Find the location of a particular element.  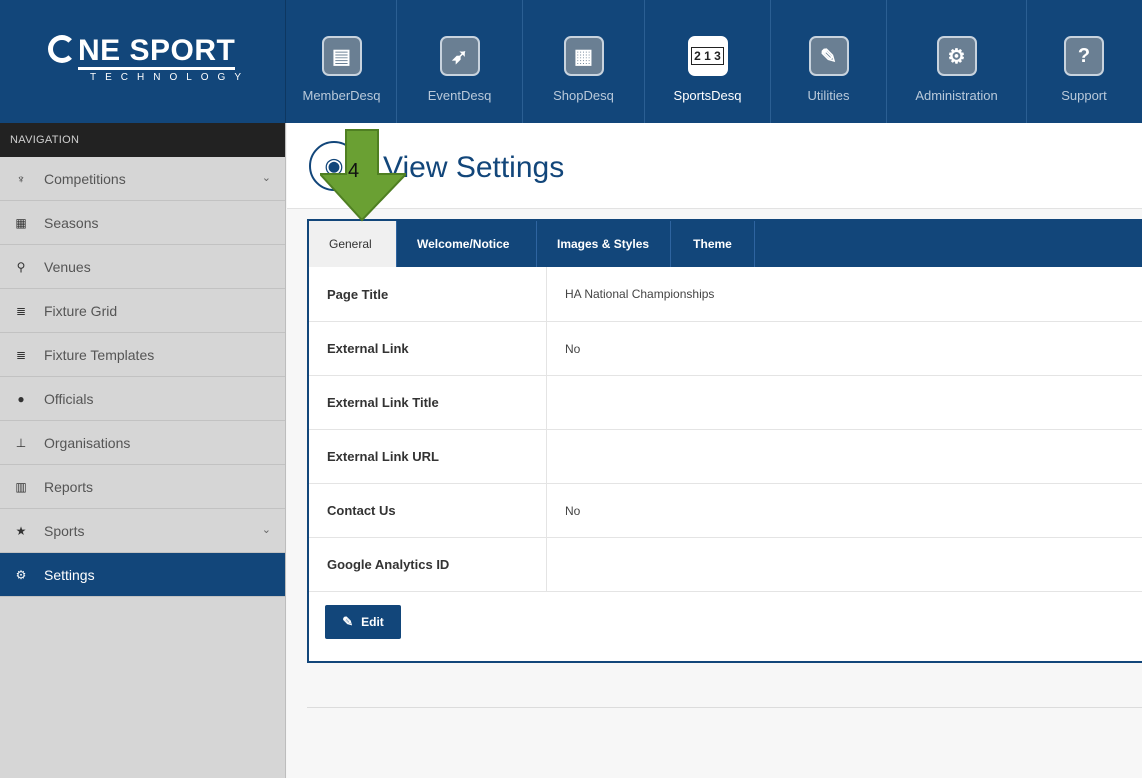

module-label: Utilities is located at coordinates (828, 95).